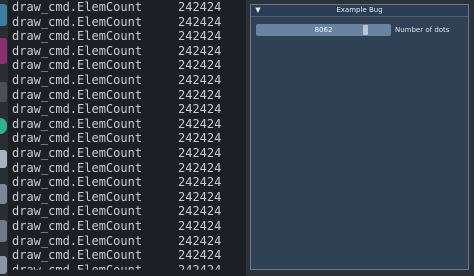 This screenshot has width=474, height=276. Describe the element at coordinates (422, 30) in the screenshot. I see `slider-label: Number of dots` at that location.